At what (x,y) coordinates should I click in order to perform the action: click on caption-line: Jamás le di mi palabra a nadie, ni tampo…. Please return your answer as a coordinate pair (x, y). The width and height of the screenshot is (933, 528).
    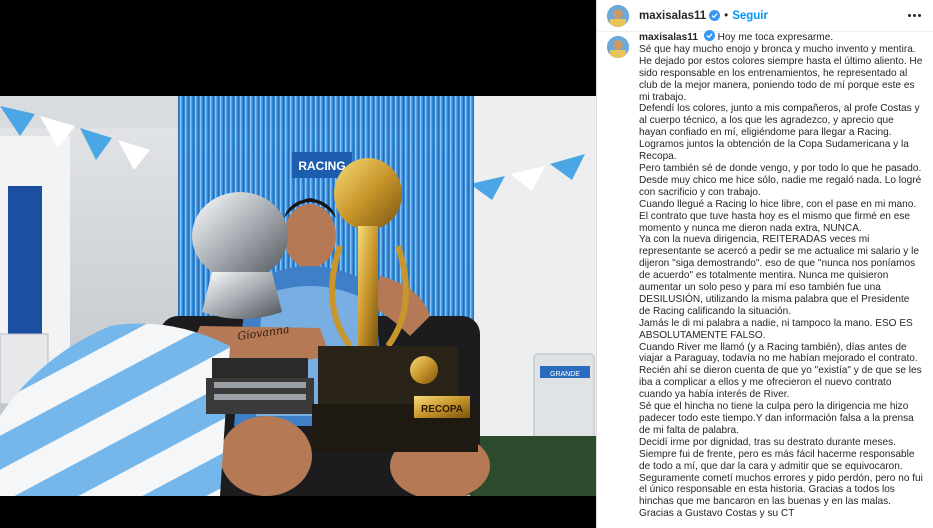
    Looking at the image, I should click on (776, 329).